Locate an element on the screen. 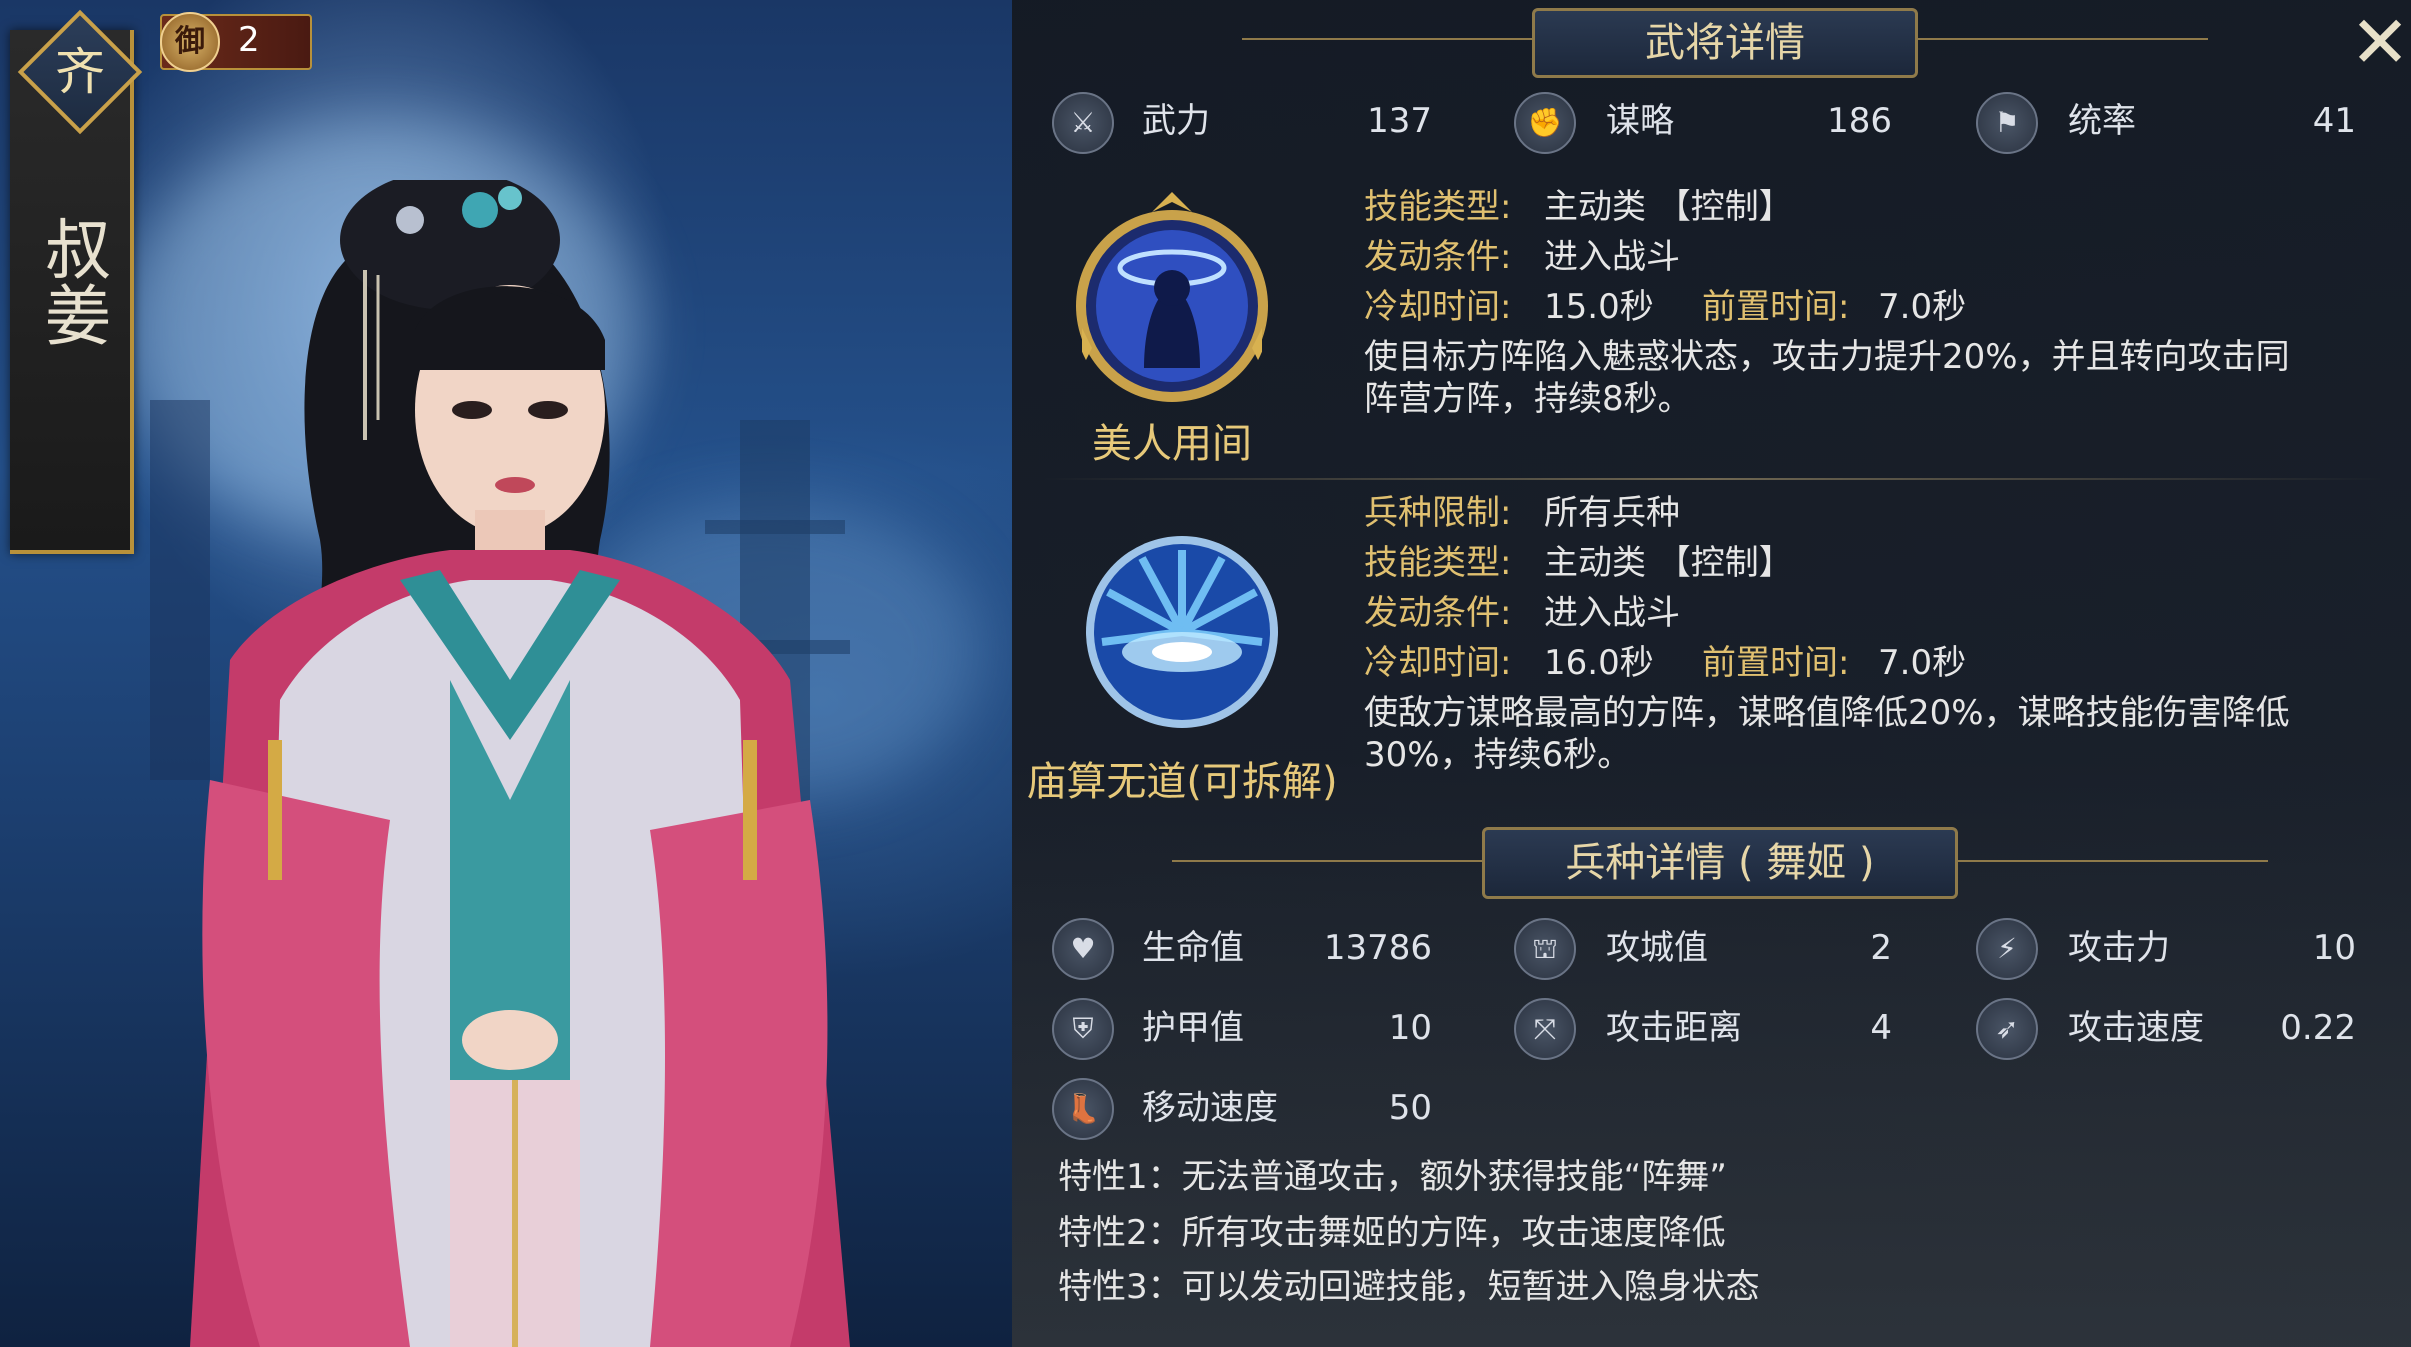 Image resolution: width=2411 pixels, height=1347 pixels. troop-ornament-right is located at coordinates (2113, 861).